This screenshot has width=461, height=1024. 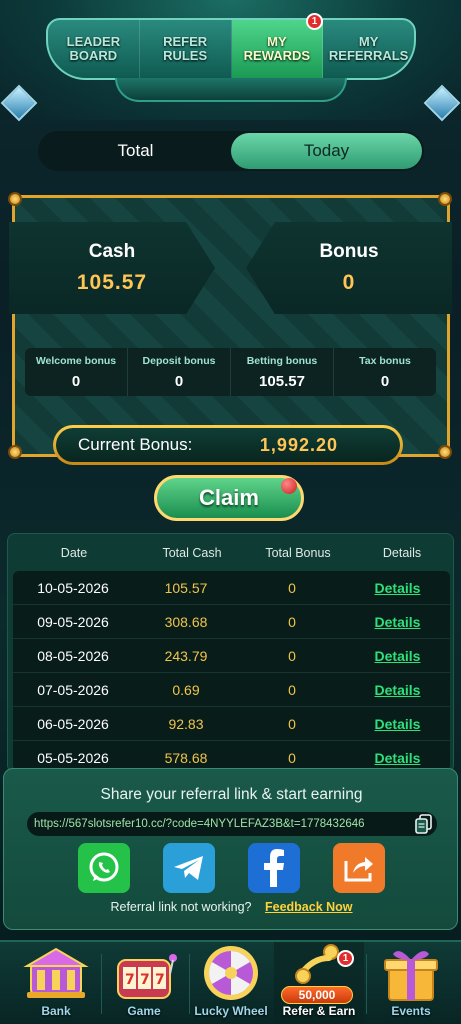 What do you see at coordinates (349, 268) in the screenshot?
I see `bonus-panel: Bonus 0` at bounding box center [349, 268].